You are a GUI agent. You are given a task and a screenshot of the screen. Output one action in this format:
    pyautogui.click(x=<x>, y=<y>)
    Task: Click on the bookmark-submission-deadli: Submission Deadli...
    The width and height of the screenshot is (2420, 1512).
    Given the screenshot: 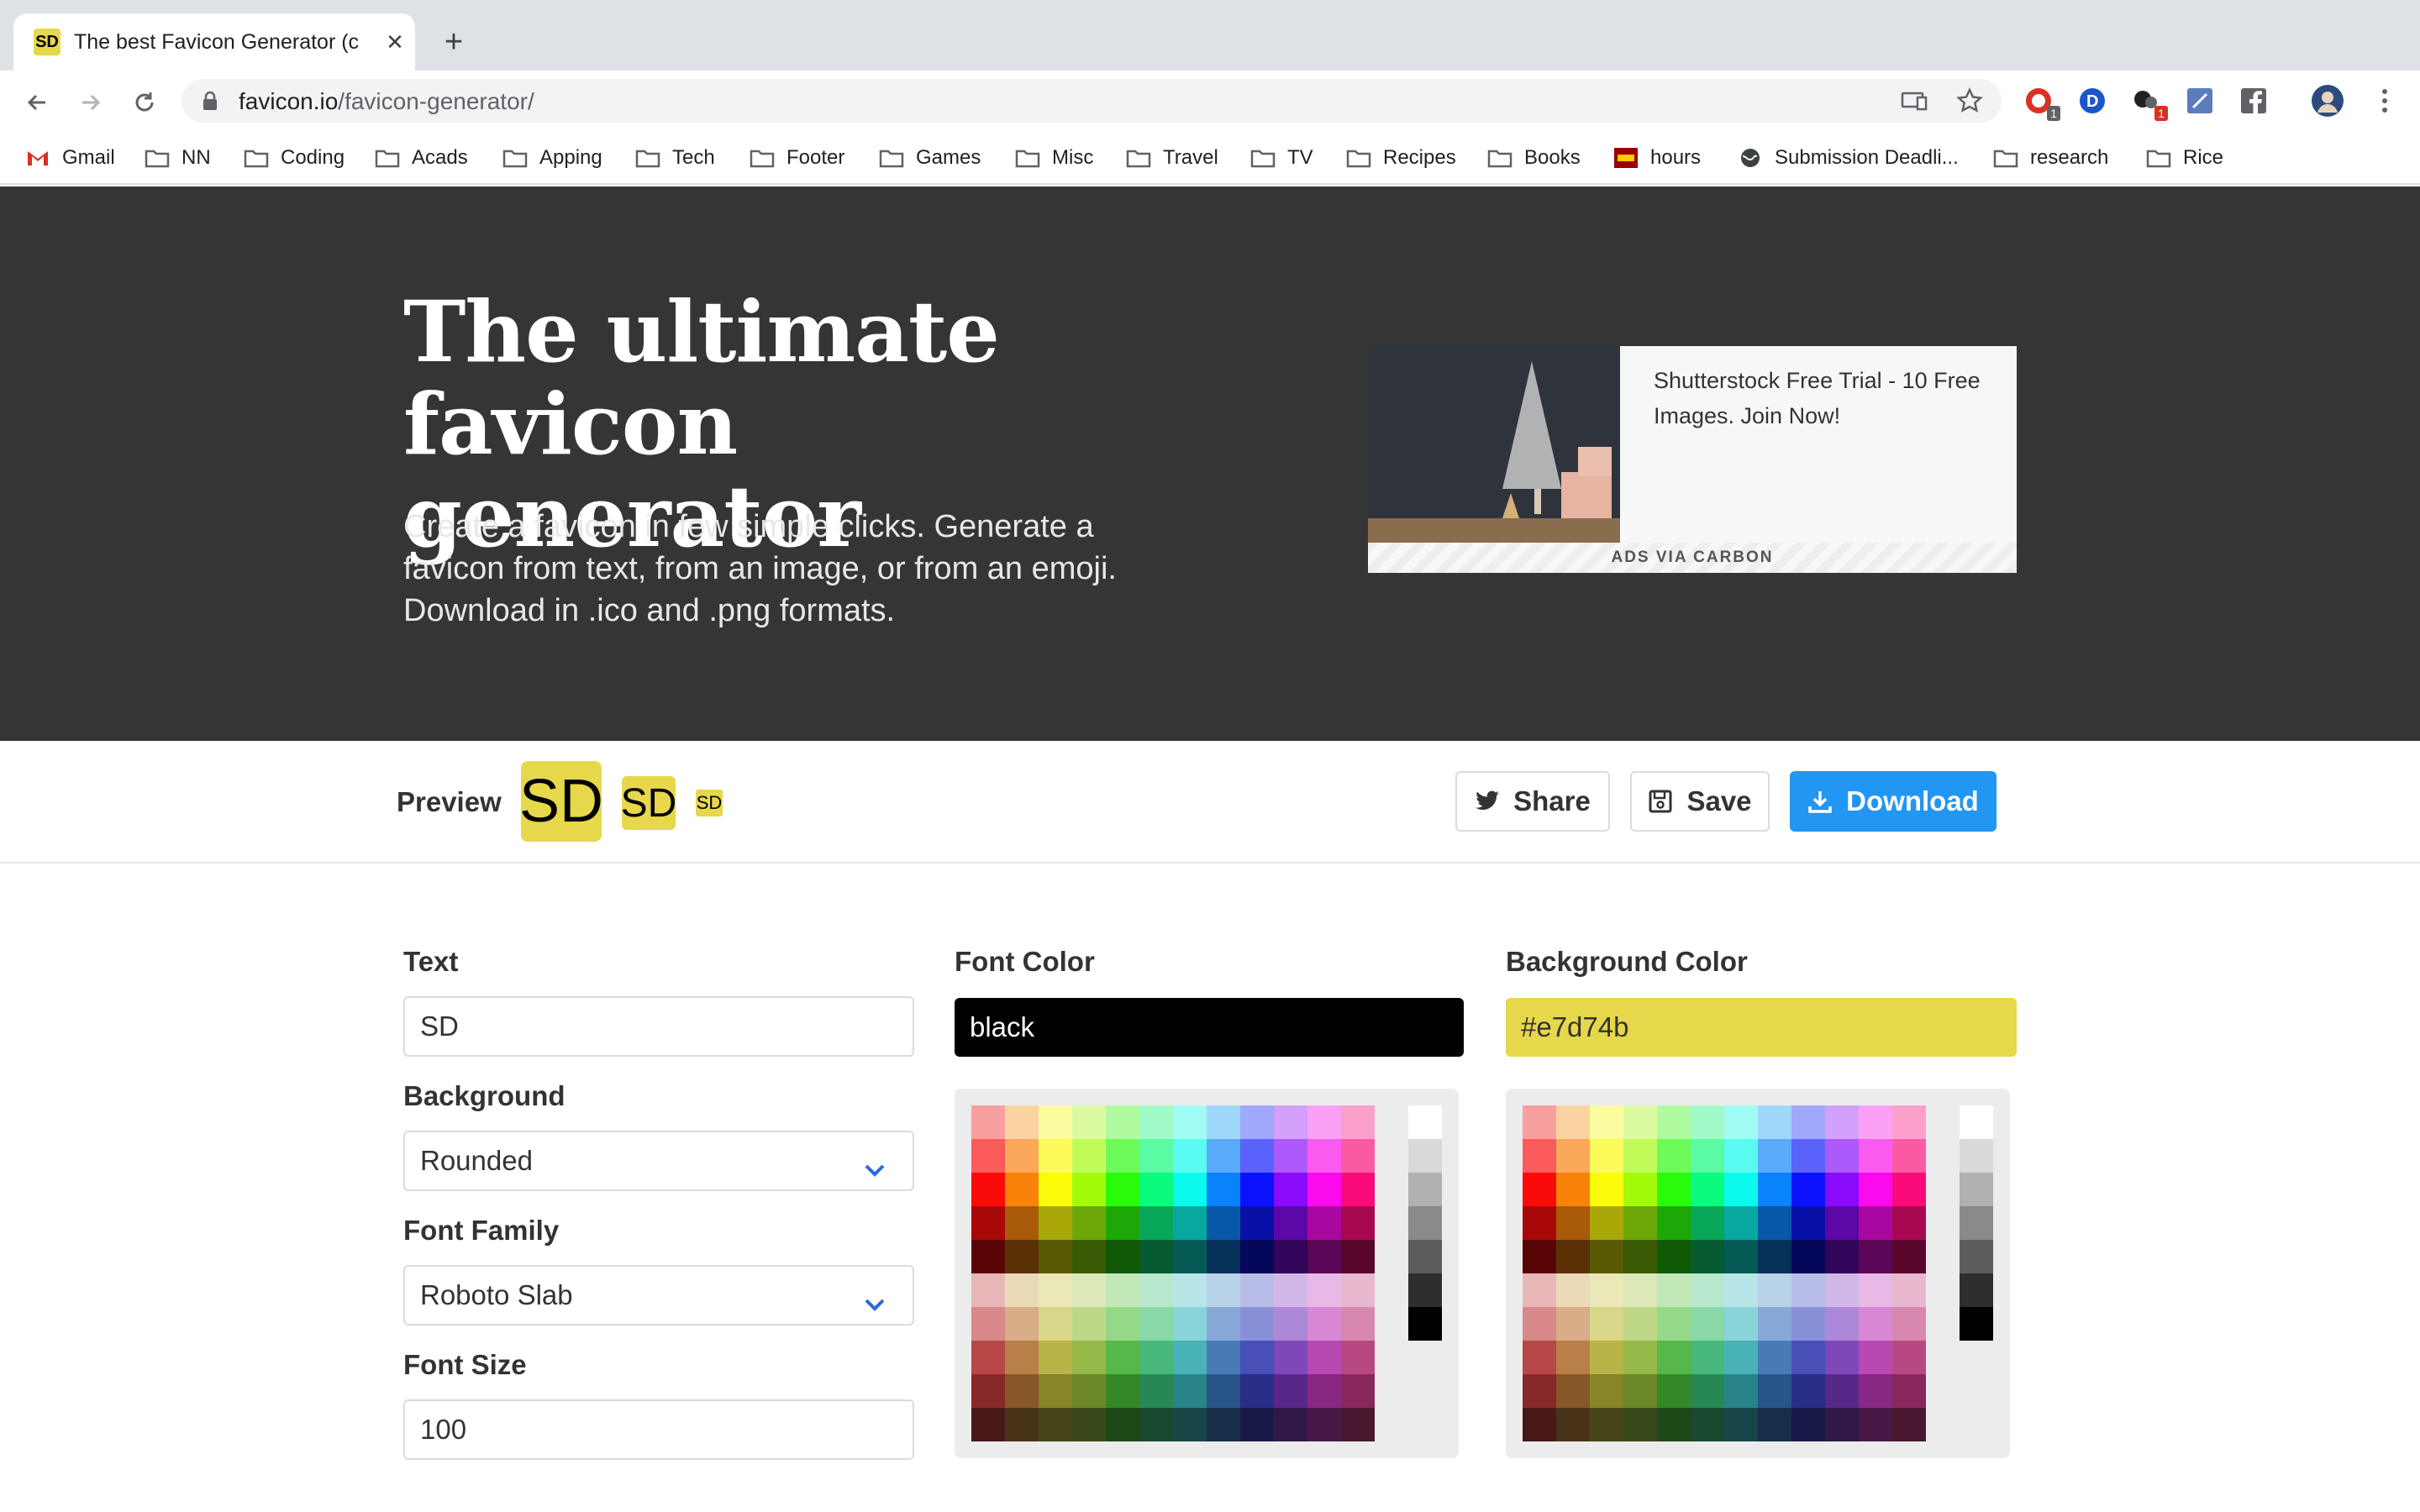 What is the action you would take?
    pyautogui.click(x=1849, y=158)
    